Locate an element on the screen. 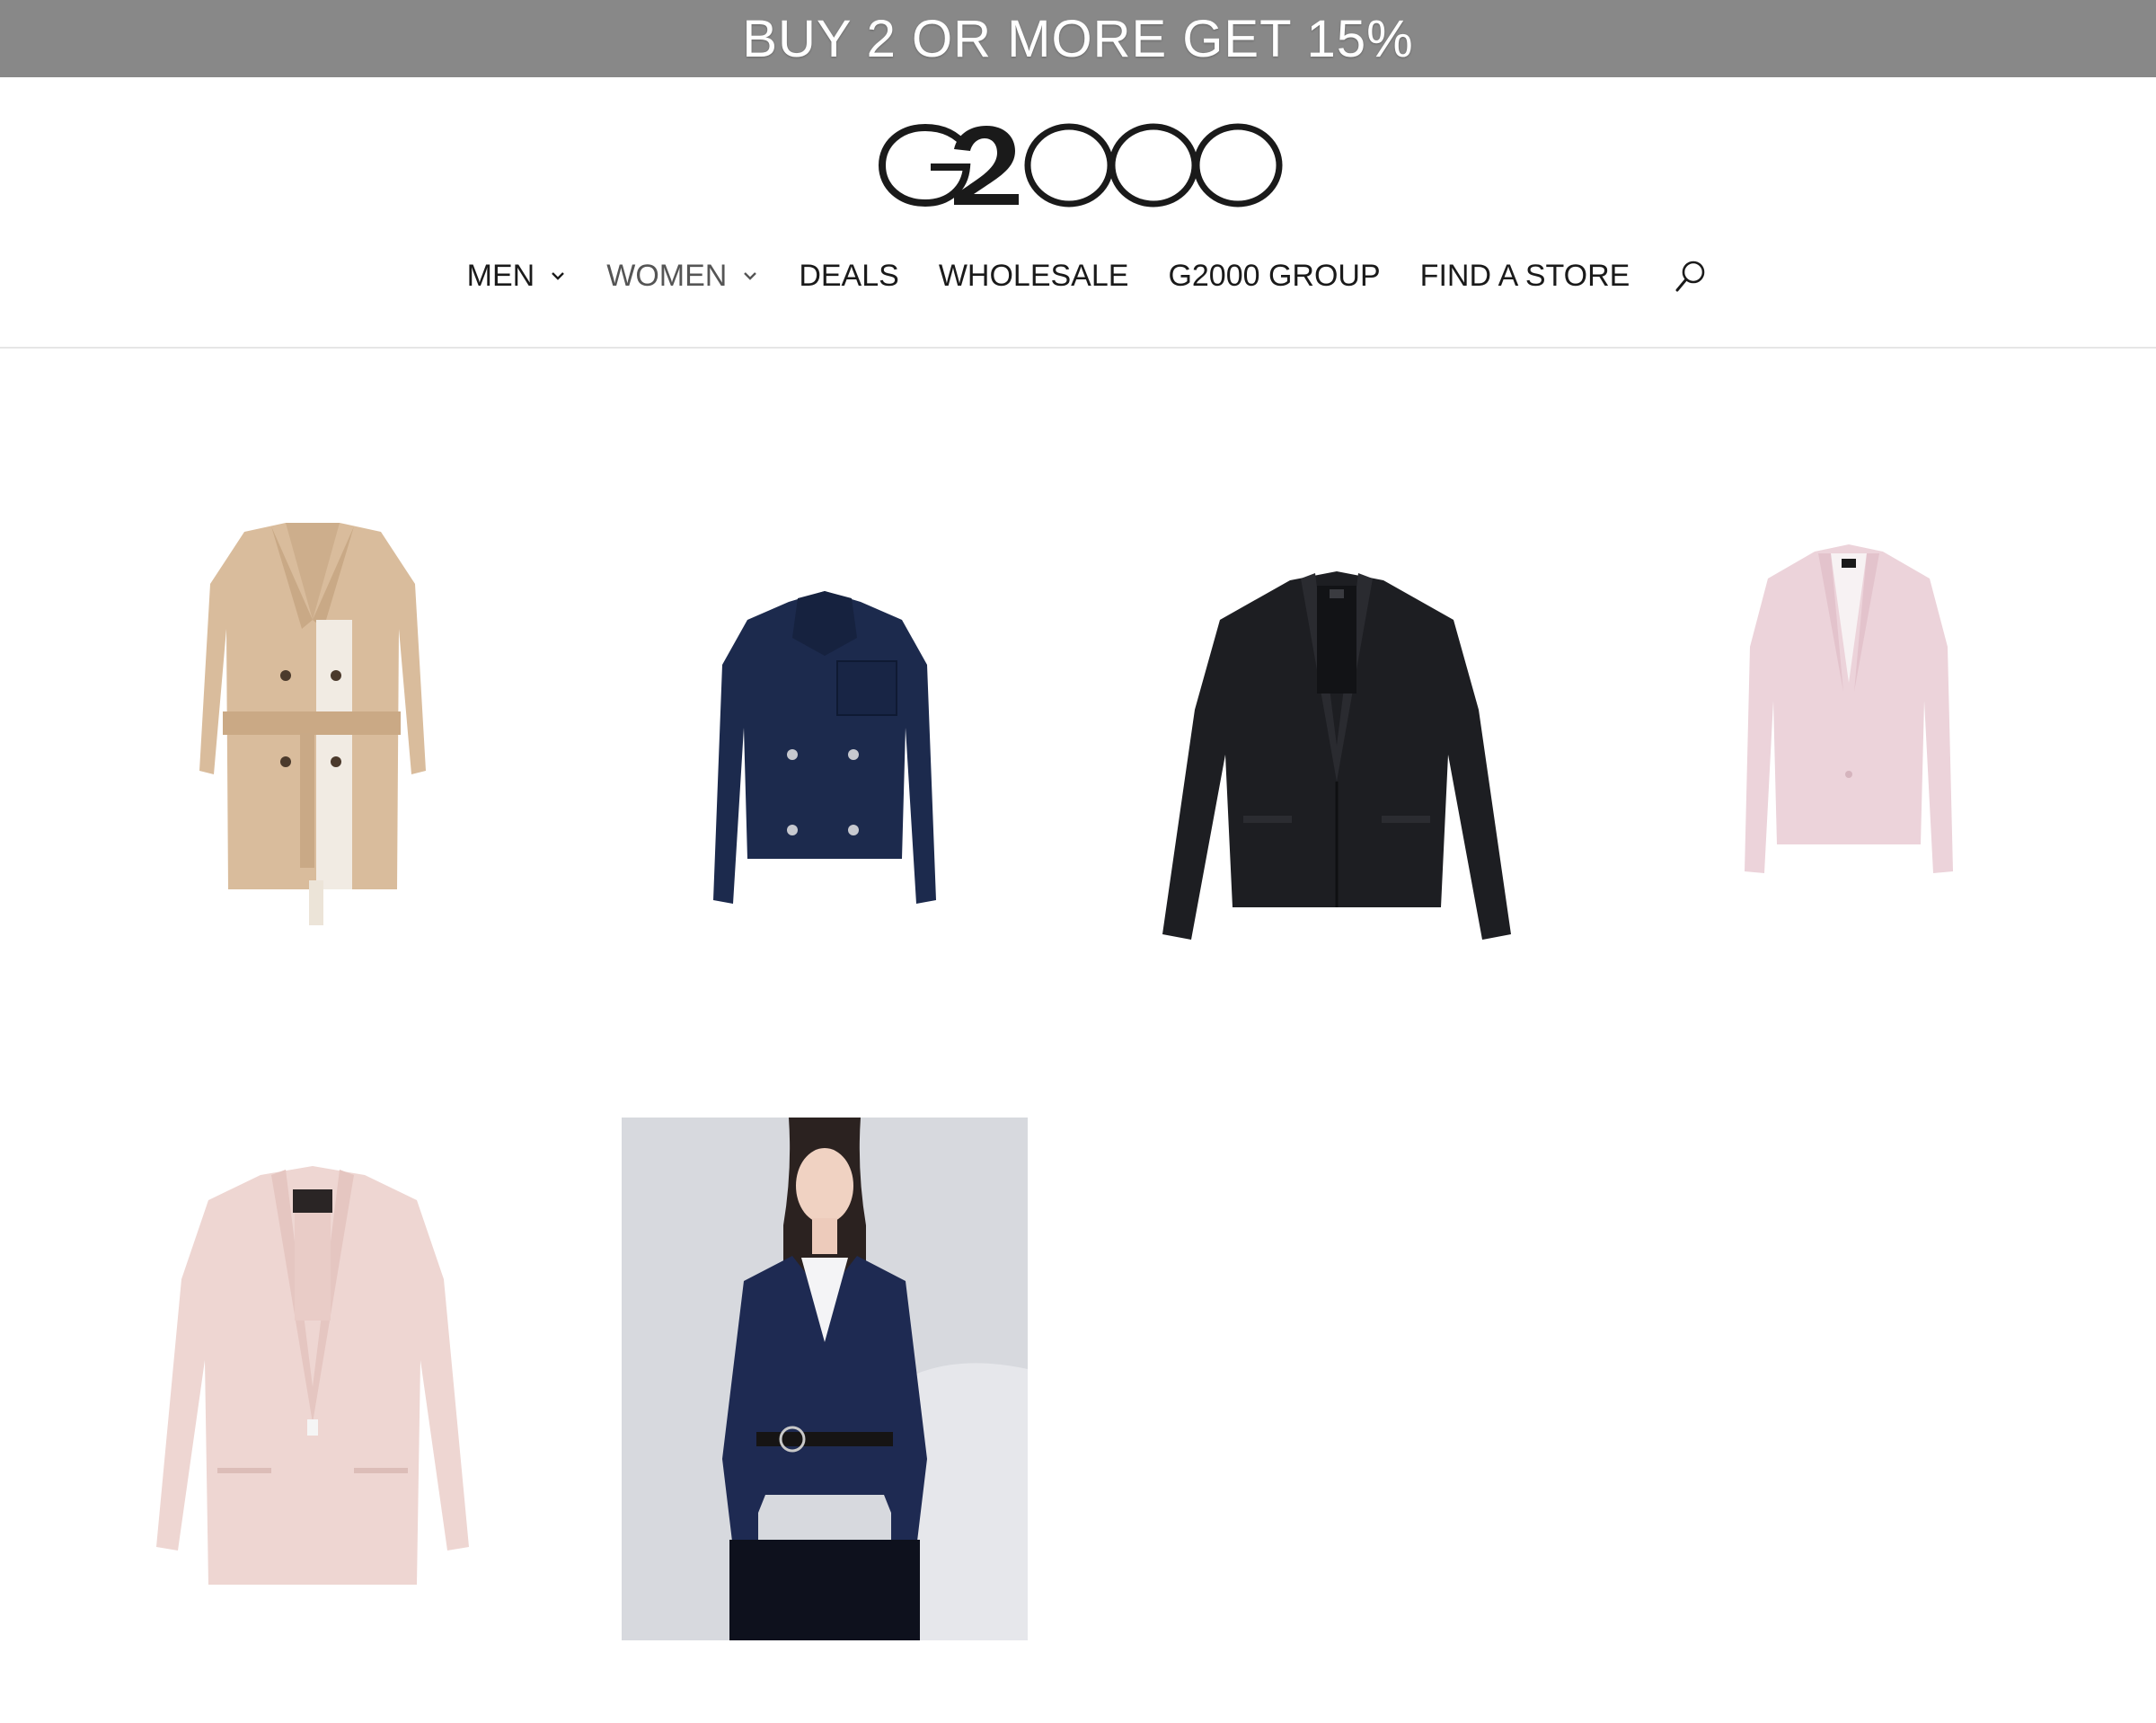 This screenshot has width=2156, height=1723. nav-deals-label: DEALS is located at coordinates (849, 275).